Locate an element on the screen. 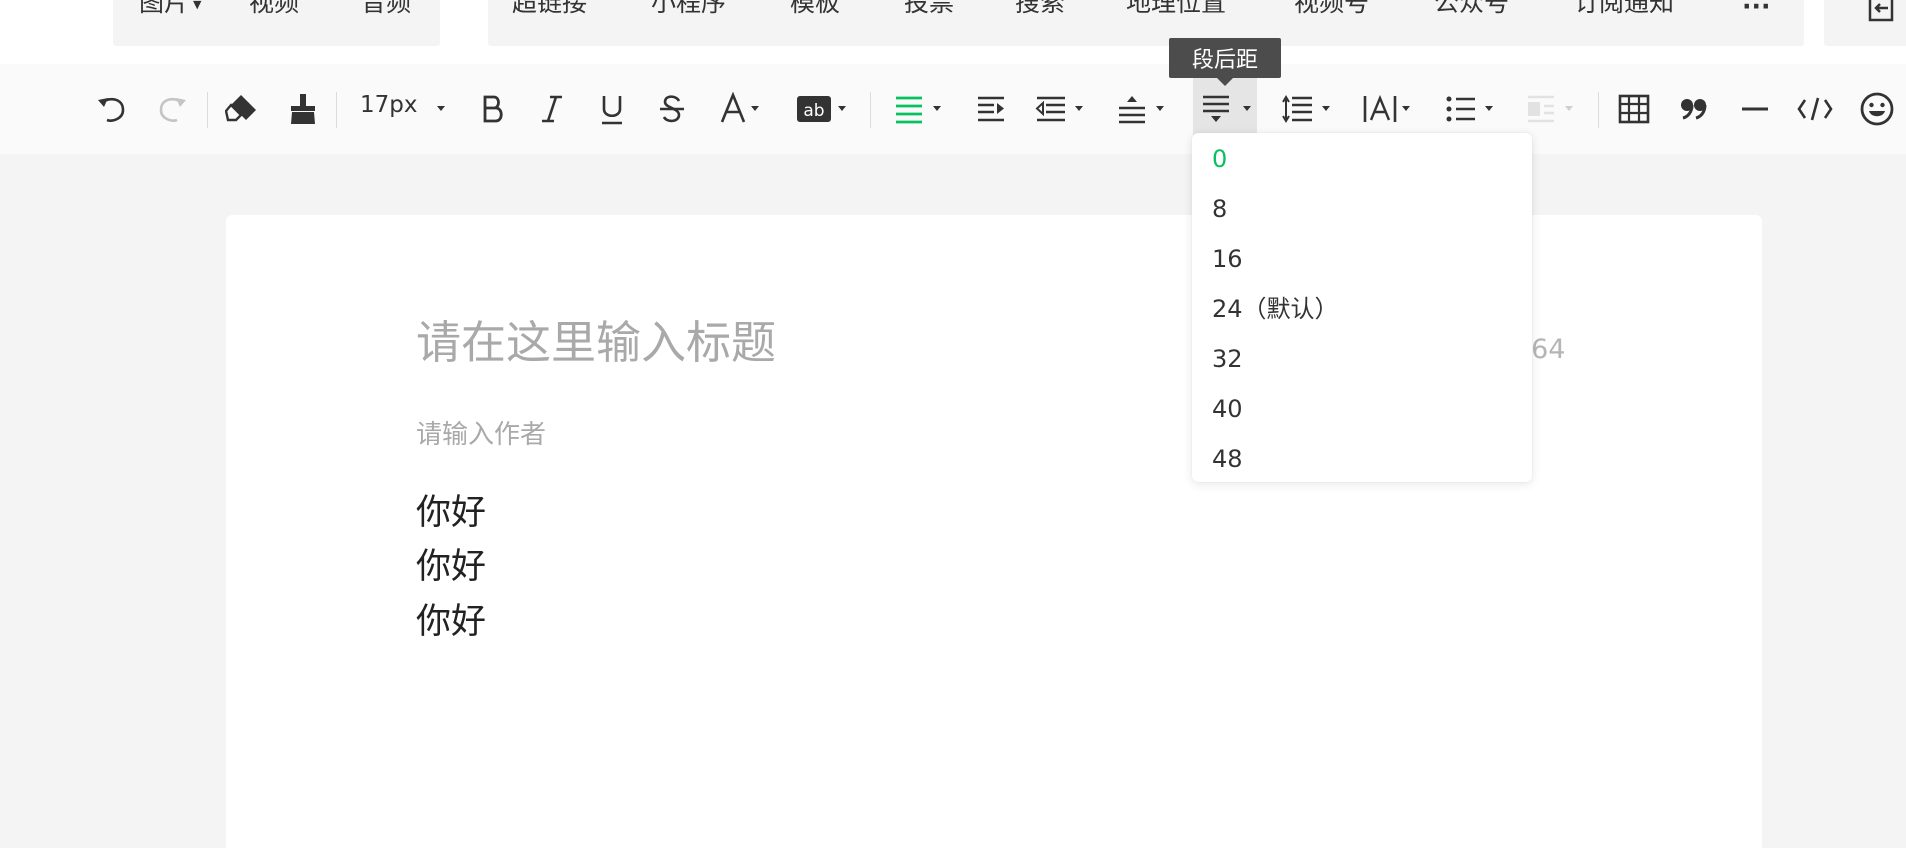  spacing-option-40: 40 is located at coordinates (1227, 409).